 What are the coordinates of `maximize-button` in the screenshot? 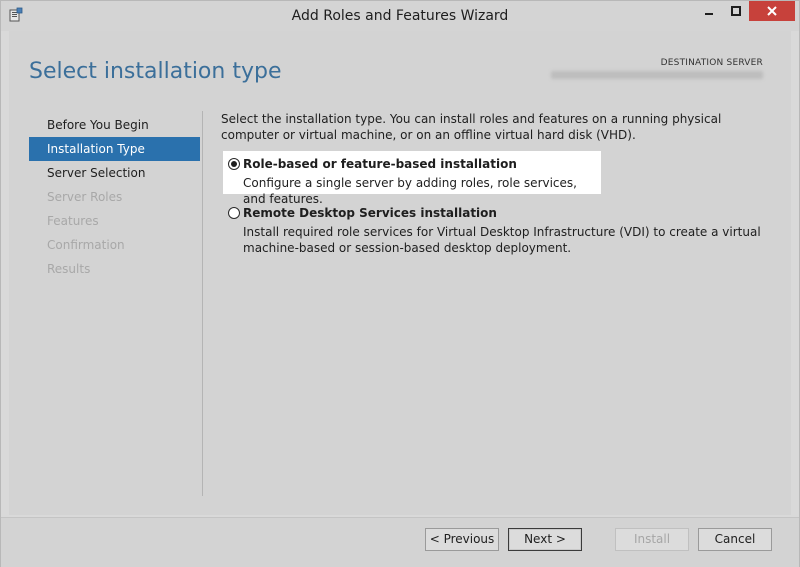 It's located at (735, 11).